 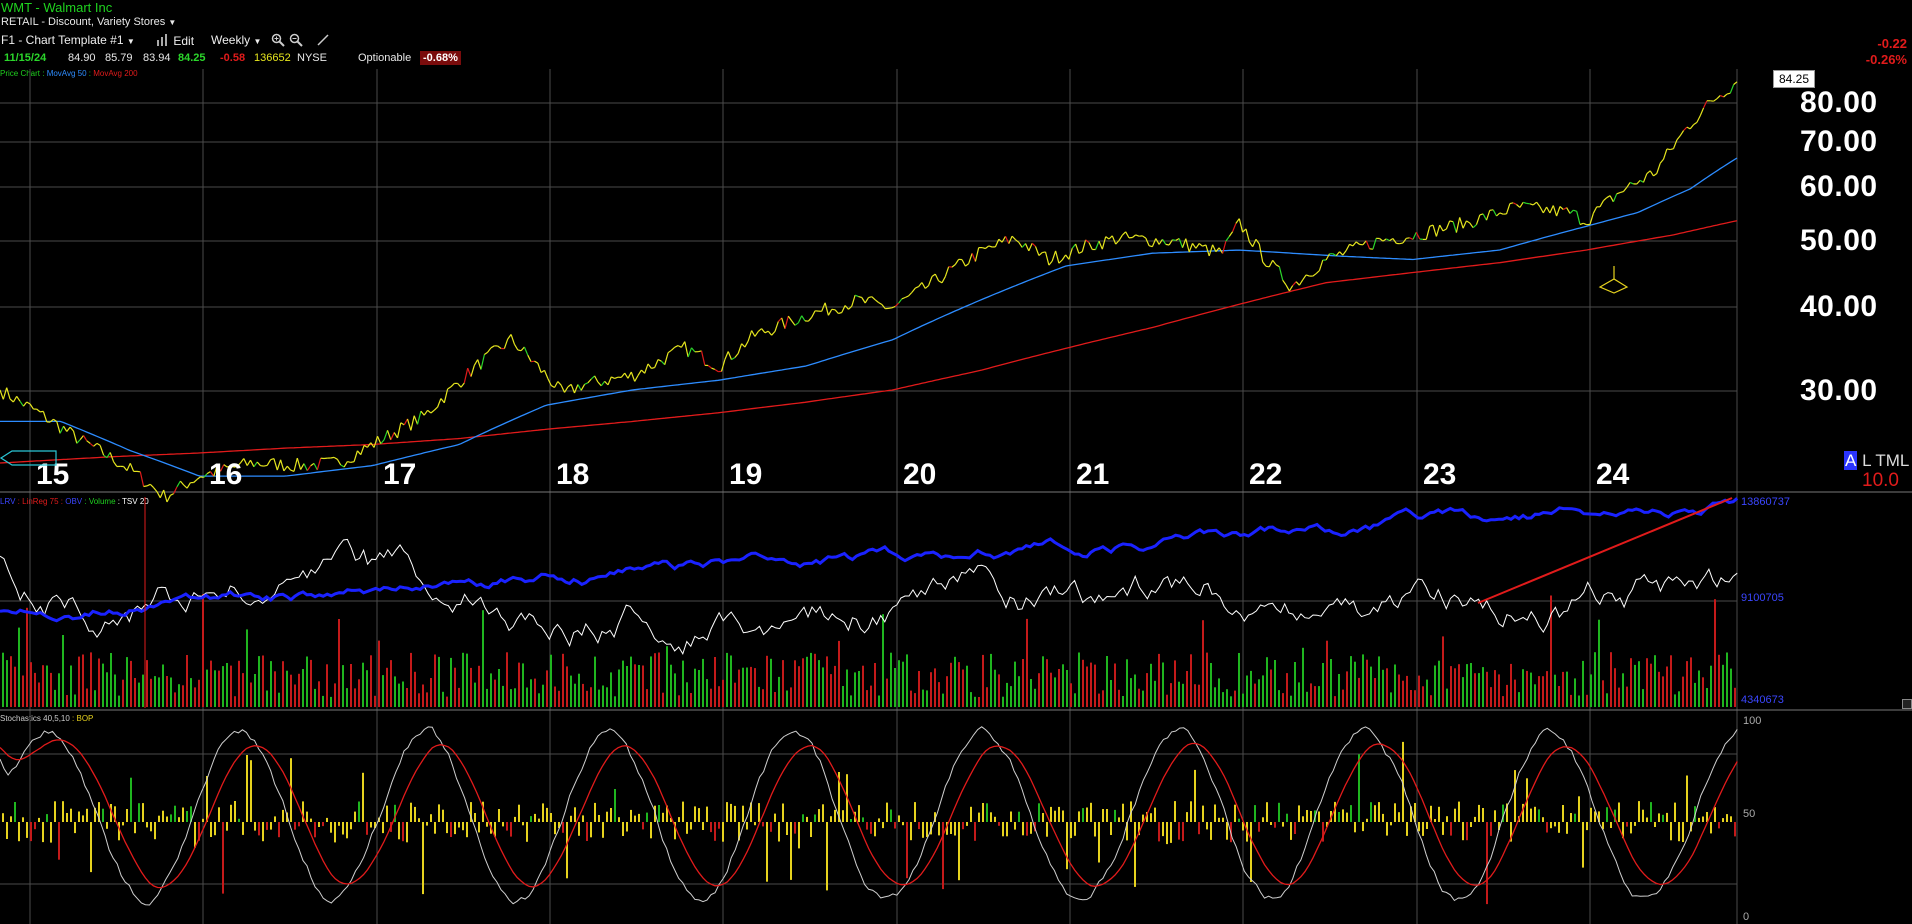 I want to click on scroll-handle, so click(x=1907, y=705).